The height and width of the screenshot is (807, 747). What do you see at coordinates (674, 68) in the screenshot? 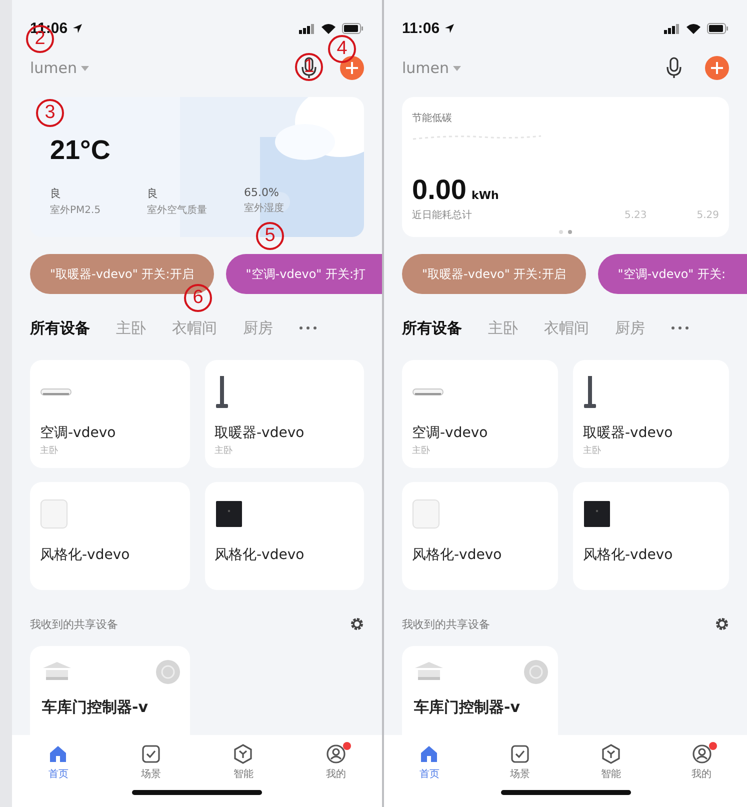
I see `microphone-icon` at bounding box center [674, 68].